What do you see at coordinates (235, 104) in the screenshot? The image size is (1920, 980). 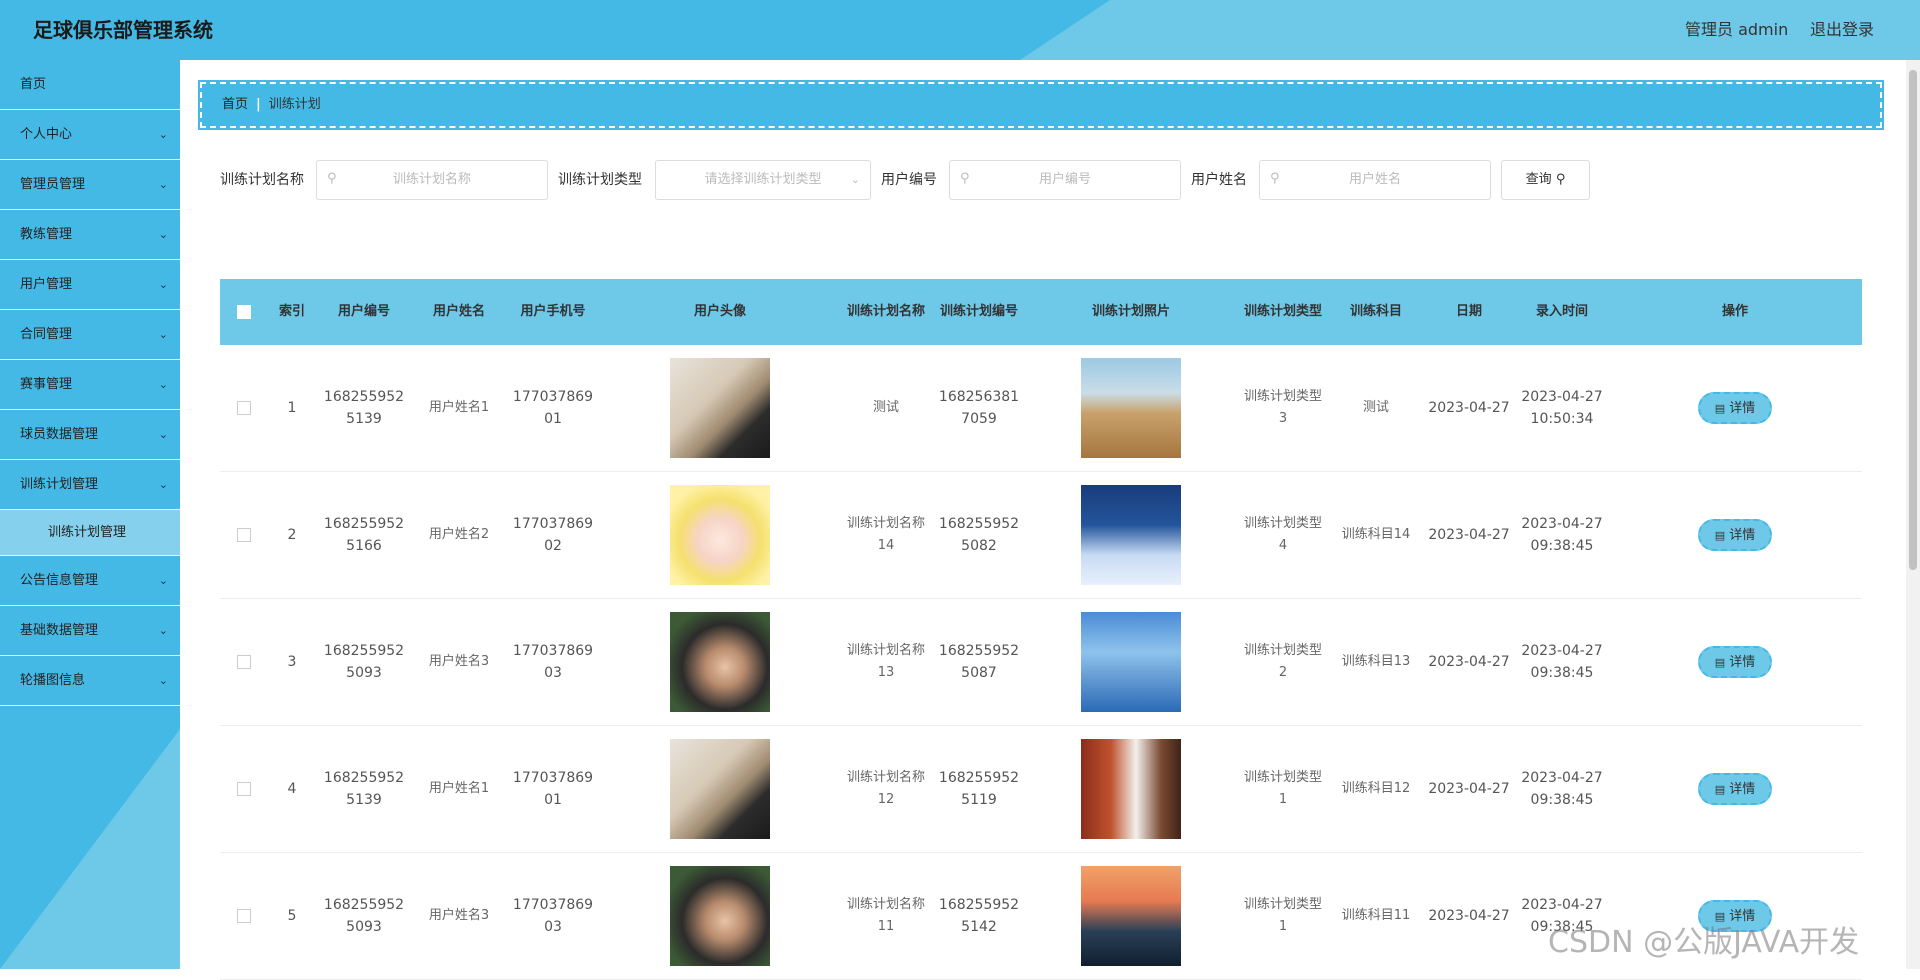 I see `breadcrumb-home: 首页` at bounding box center [235, 104].